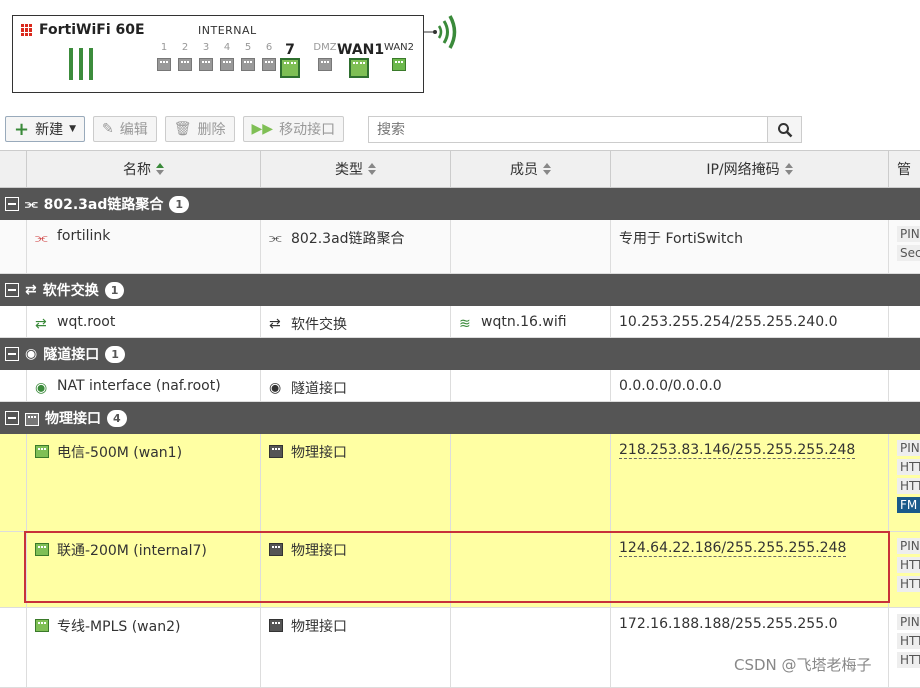  I want to click on search-icon, so click(784, 129).